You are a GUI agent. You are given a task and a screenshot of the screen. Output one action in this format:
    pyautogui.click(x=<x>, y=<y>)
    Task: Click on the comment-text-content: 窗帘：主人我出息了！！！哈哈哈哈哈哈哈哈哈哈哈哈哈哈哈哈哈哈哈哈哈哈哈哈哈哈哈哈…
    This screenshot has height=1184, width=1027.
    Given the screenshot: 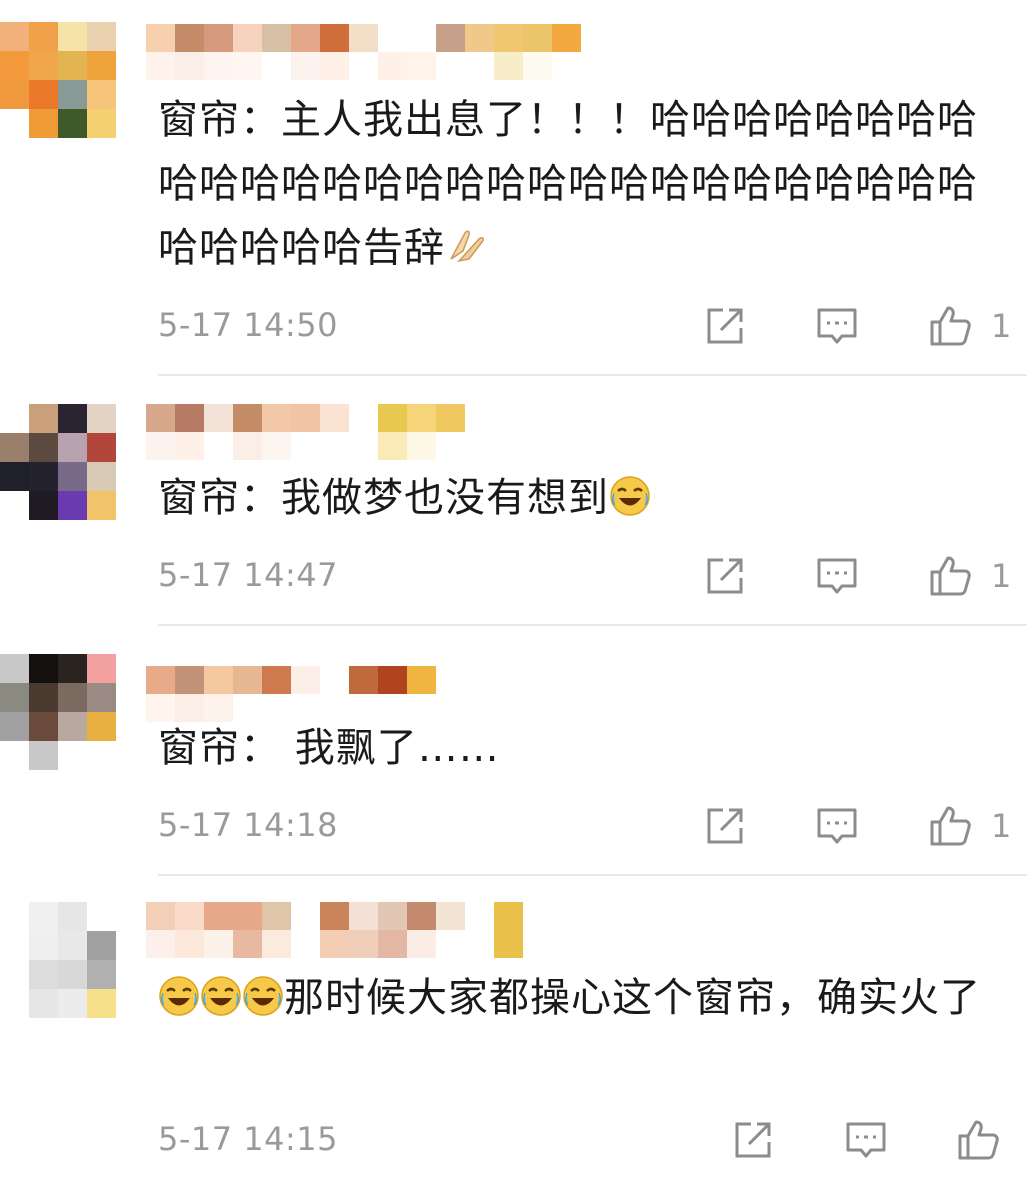 What is the action you would take?
    pyautogui.click(x=568, y=184)
    